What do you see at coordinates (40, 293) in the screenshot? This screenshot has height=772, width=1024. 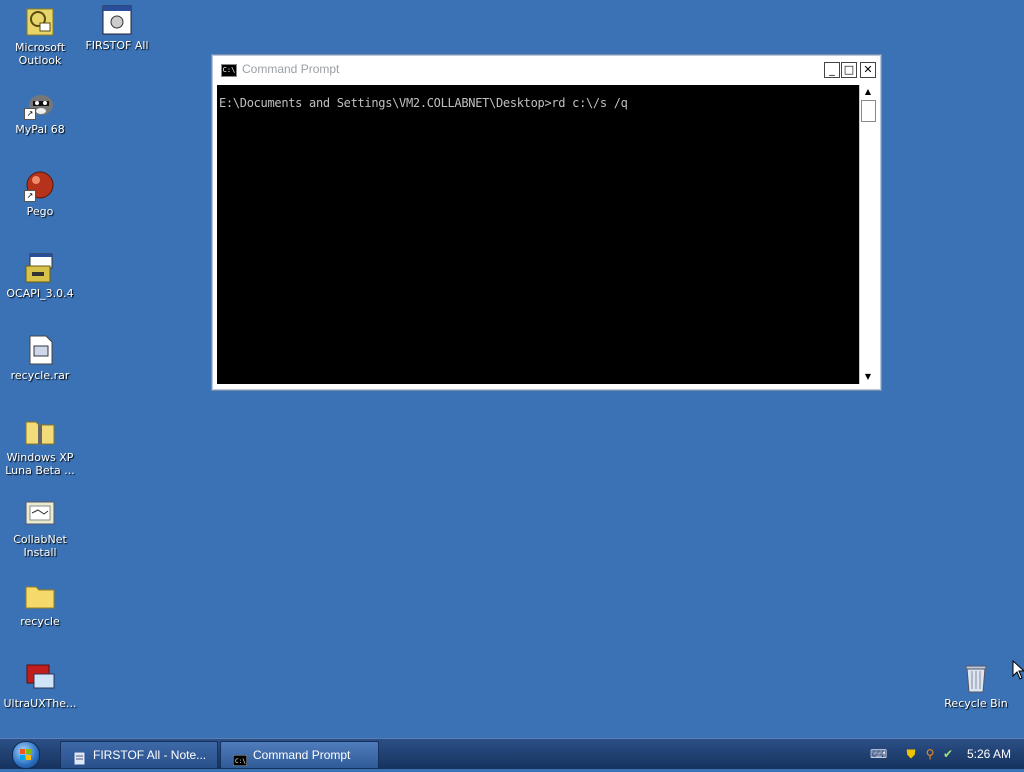 I see `desktop-icon-label: OCAPI_3.0.4` at bounding box center [40, 293].